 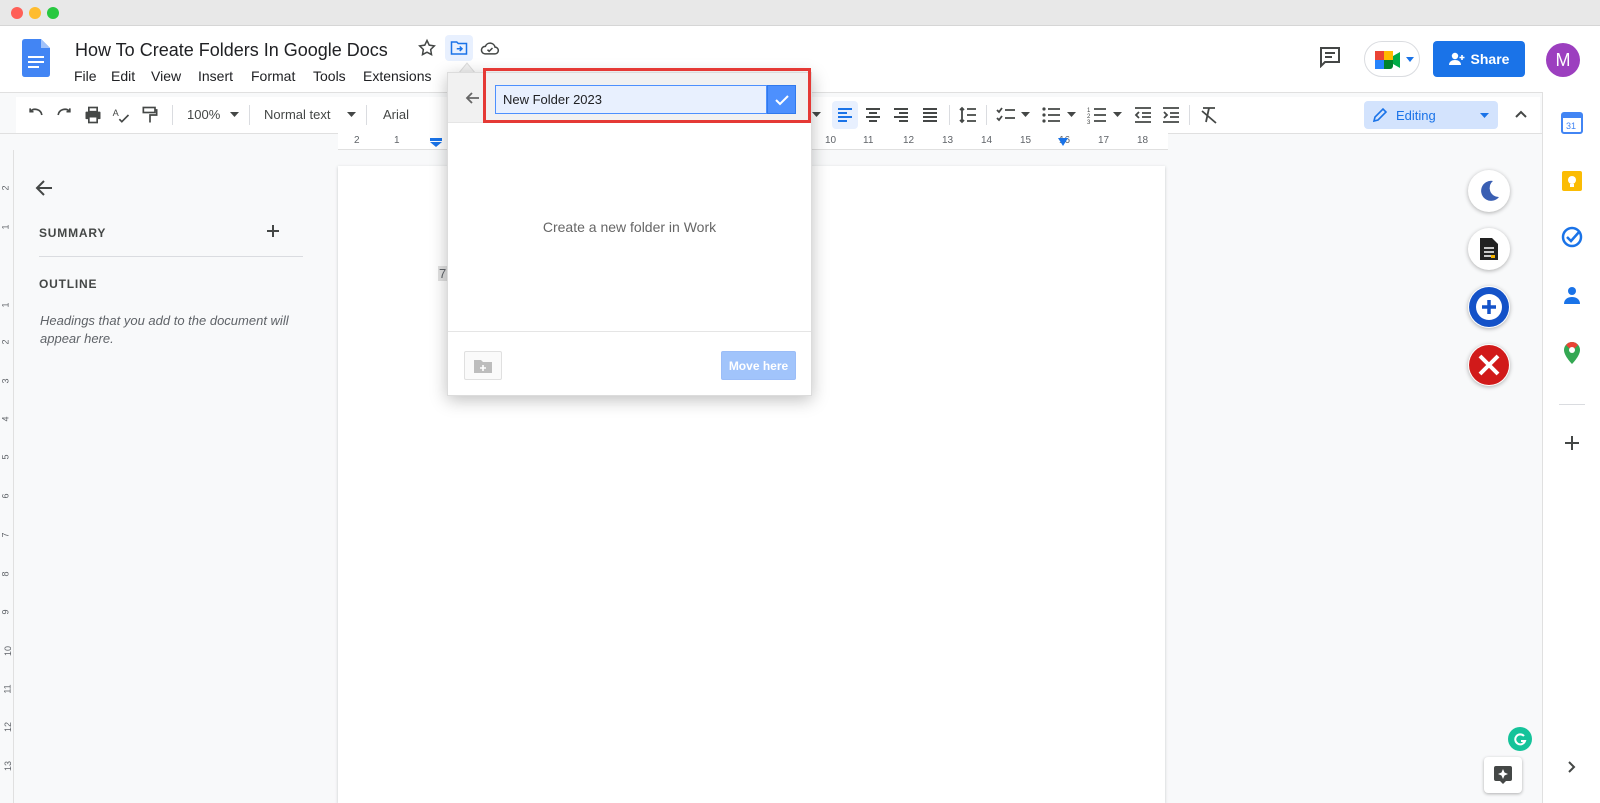 What do you see at coordinates (64, 115) in the screenshot?
I see `redo-icon` at bounding box center [64, 115].